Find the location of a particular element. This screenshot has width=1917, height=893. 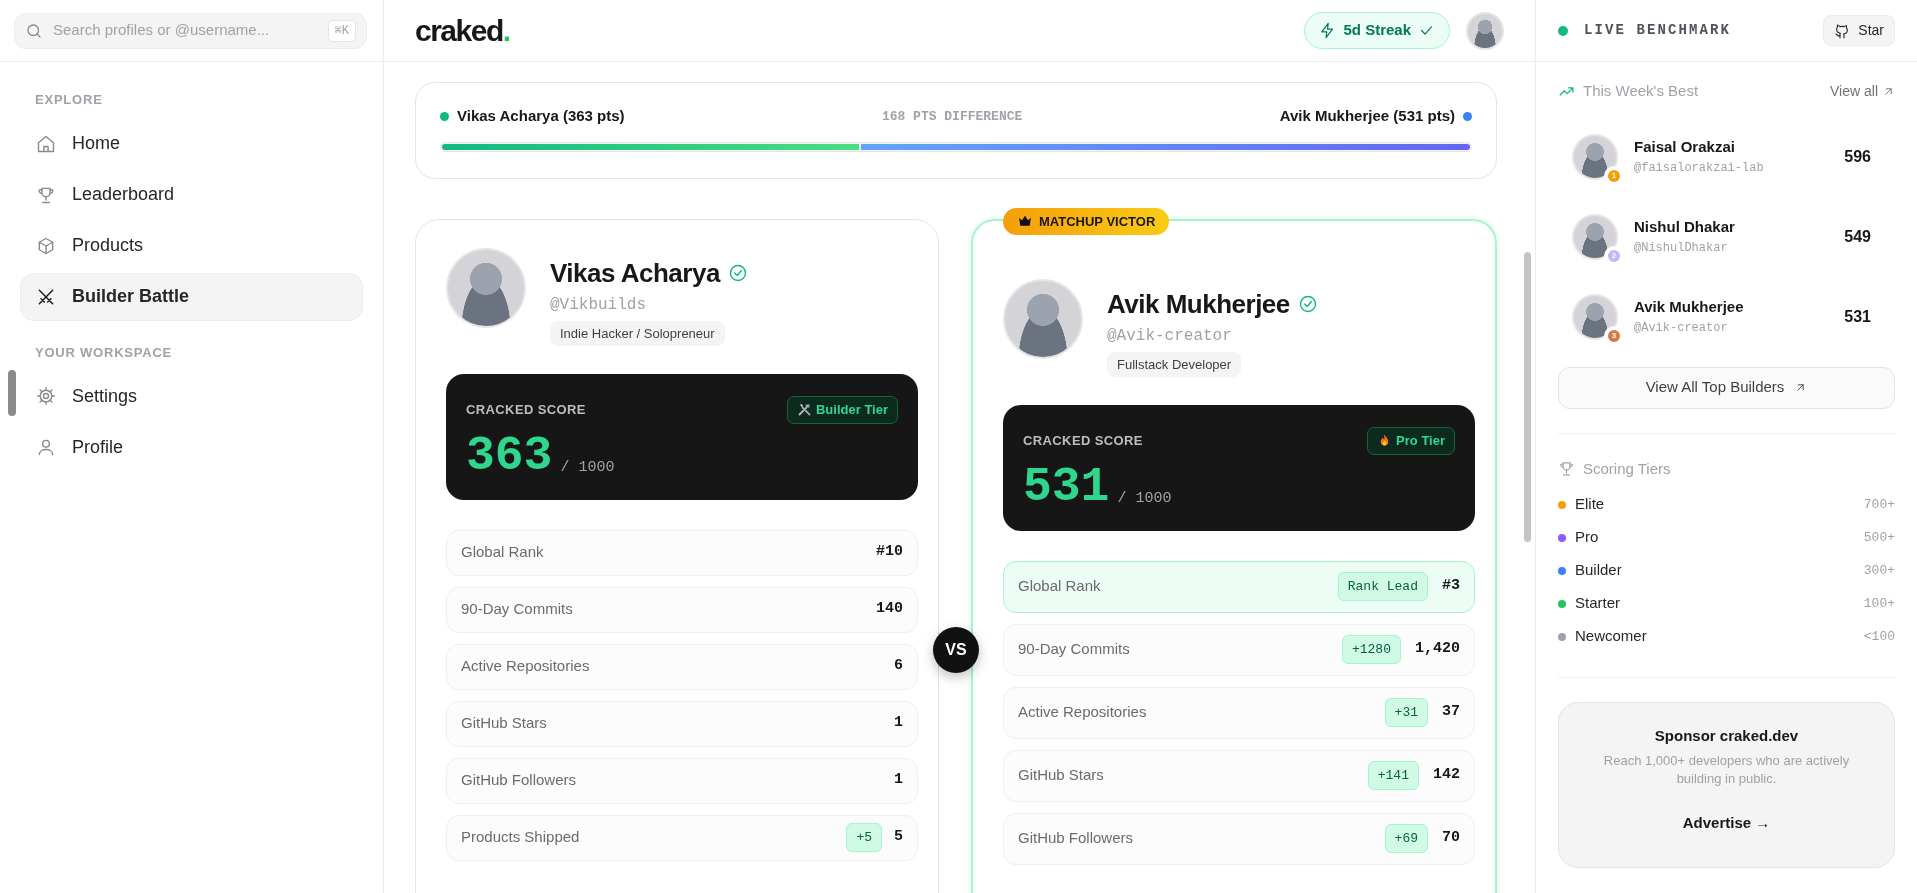

nav-item: Home is located at coordinates (191, 143).